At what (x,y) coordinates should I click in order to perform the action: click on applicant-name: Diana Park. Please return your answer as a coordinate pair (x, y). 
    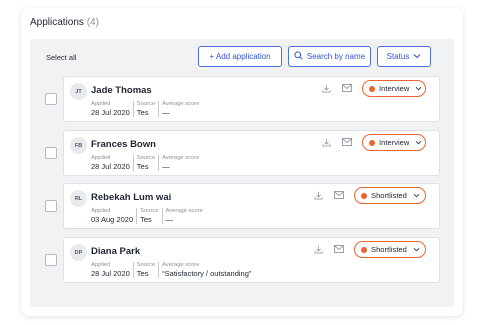
    Looking at the image, I should click on (115, 251).